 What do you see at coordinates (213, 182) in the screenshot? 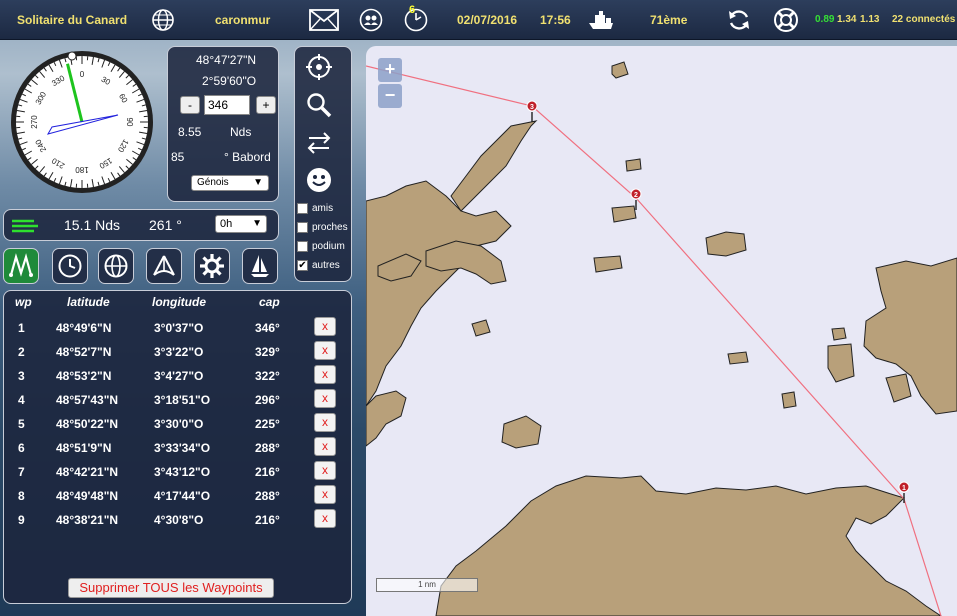
I see `sail-selected: Génois` at bounding box center [213, 182].